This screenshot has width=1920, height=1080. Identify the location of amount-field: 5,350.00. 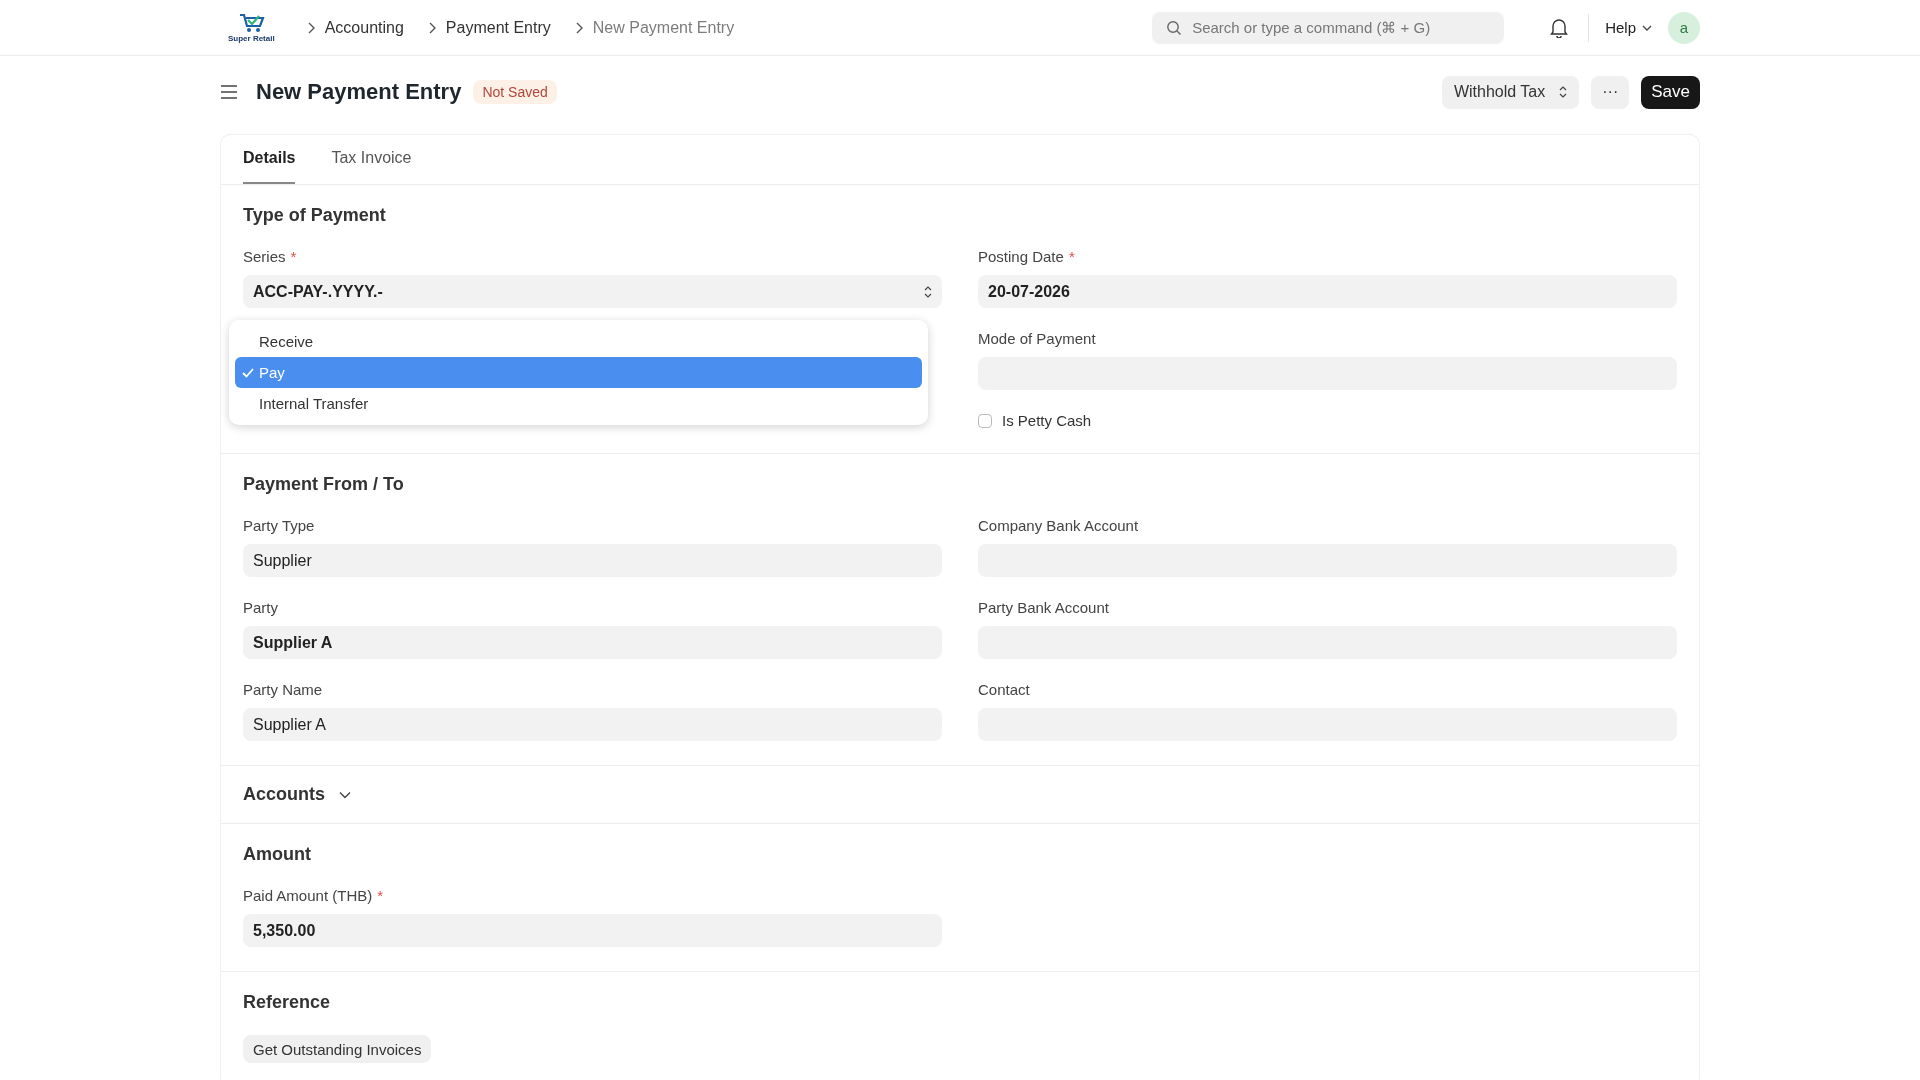
(592, 930).